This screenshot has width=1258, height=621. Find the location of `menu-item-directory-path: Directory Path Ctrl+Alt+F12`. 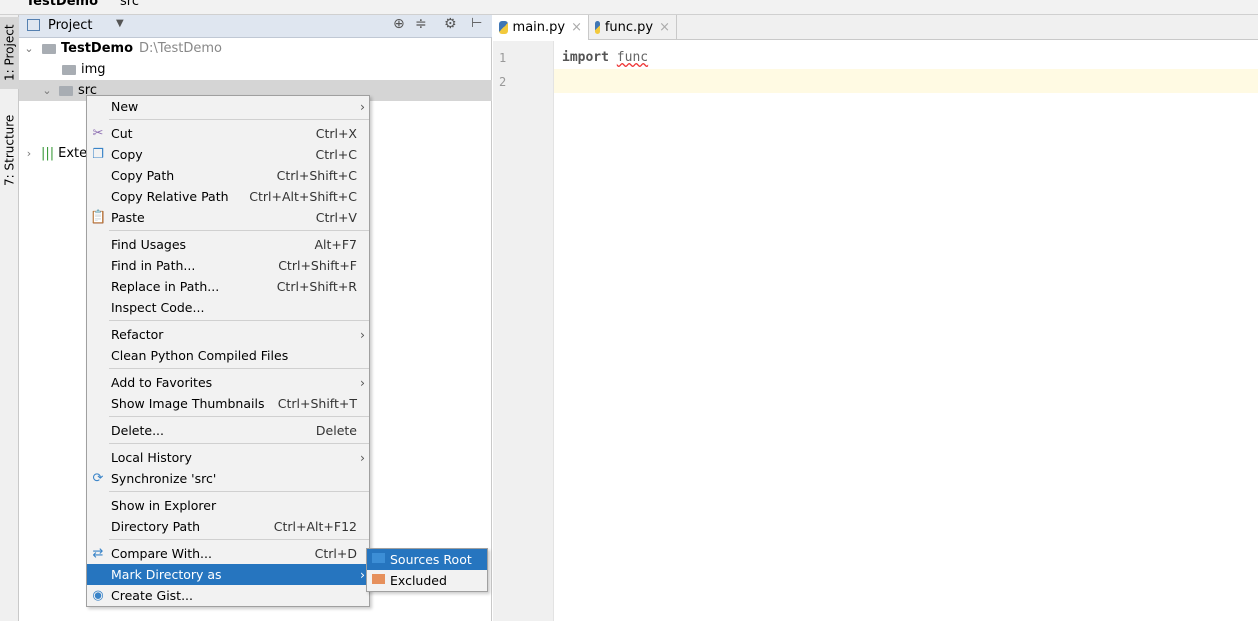

menu-item-directory-path: Directory Path Ctrl+Alt+F12 is located at coordinates (228, 526).